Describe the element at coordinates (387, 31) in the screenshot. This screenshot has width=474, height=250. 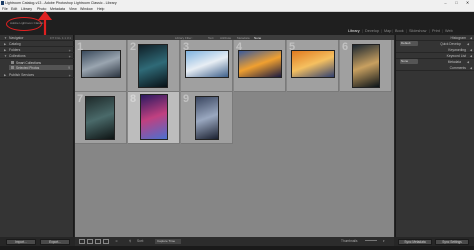
I see `module-map: Map` at that location.